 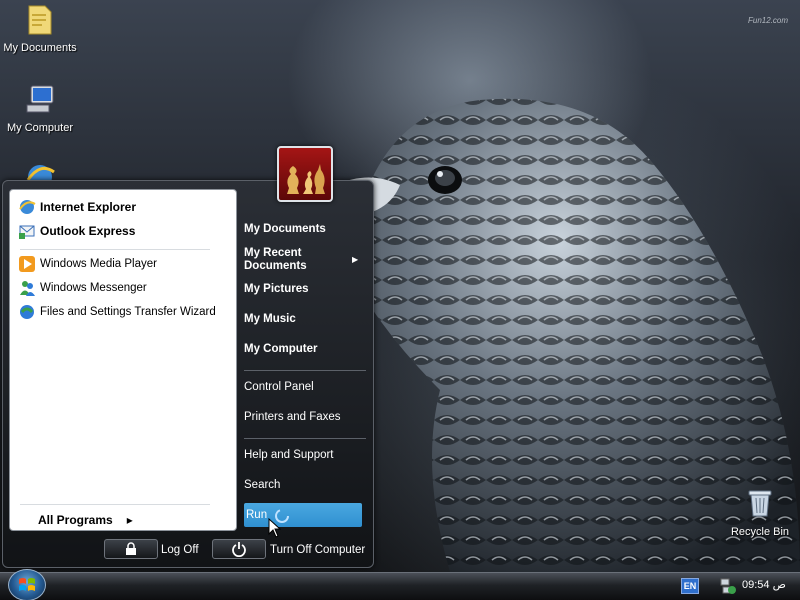 I want to click on chess-pieces-icon, so click(x=306, y=179).